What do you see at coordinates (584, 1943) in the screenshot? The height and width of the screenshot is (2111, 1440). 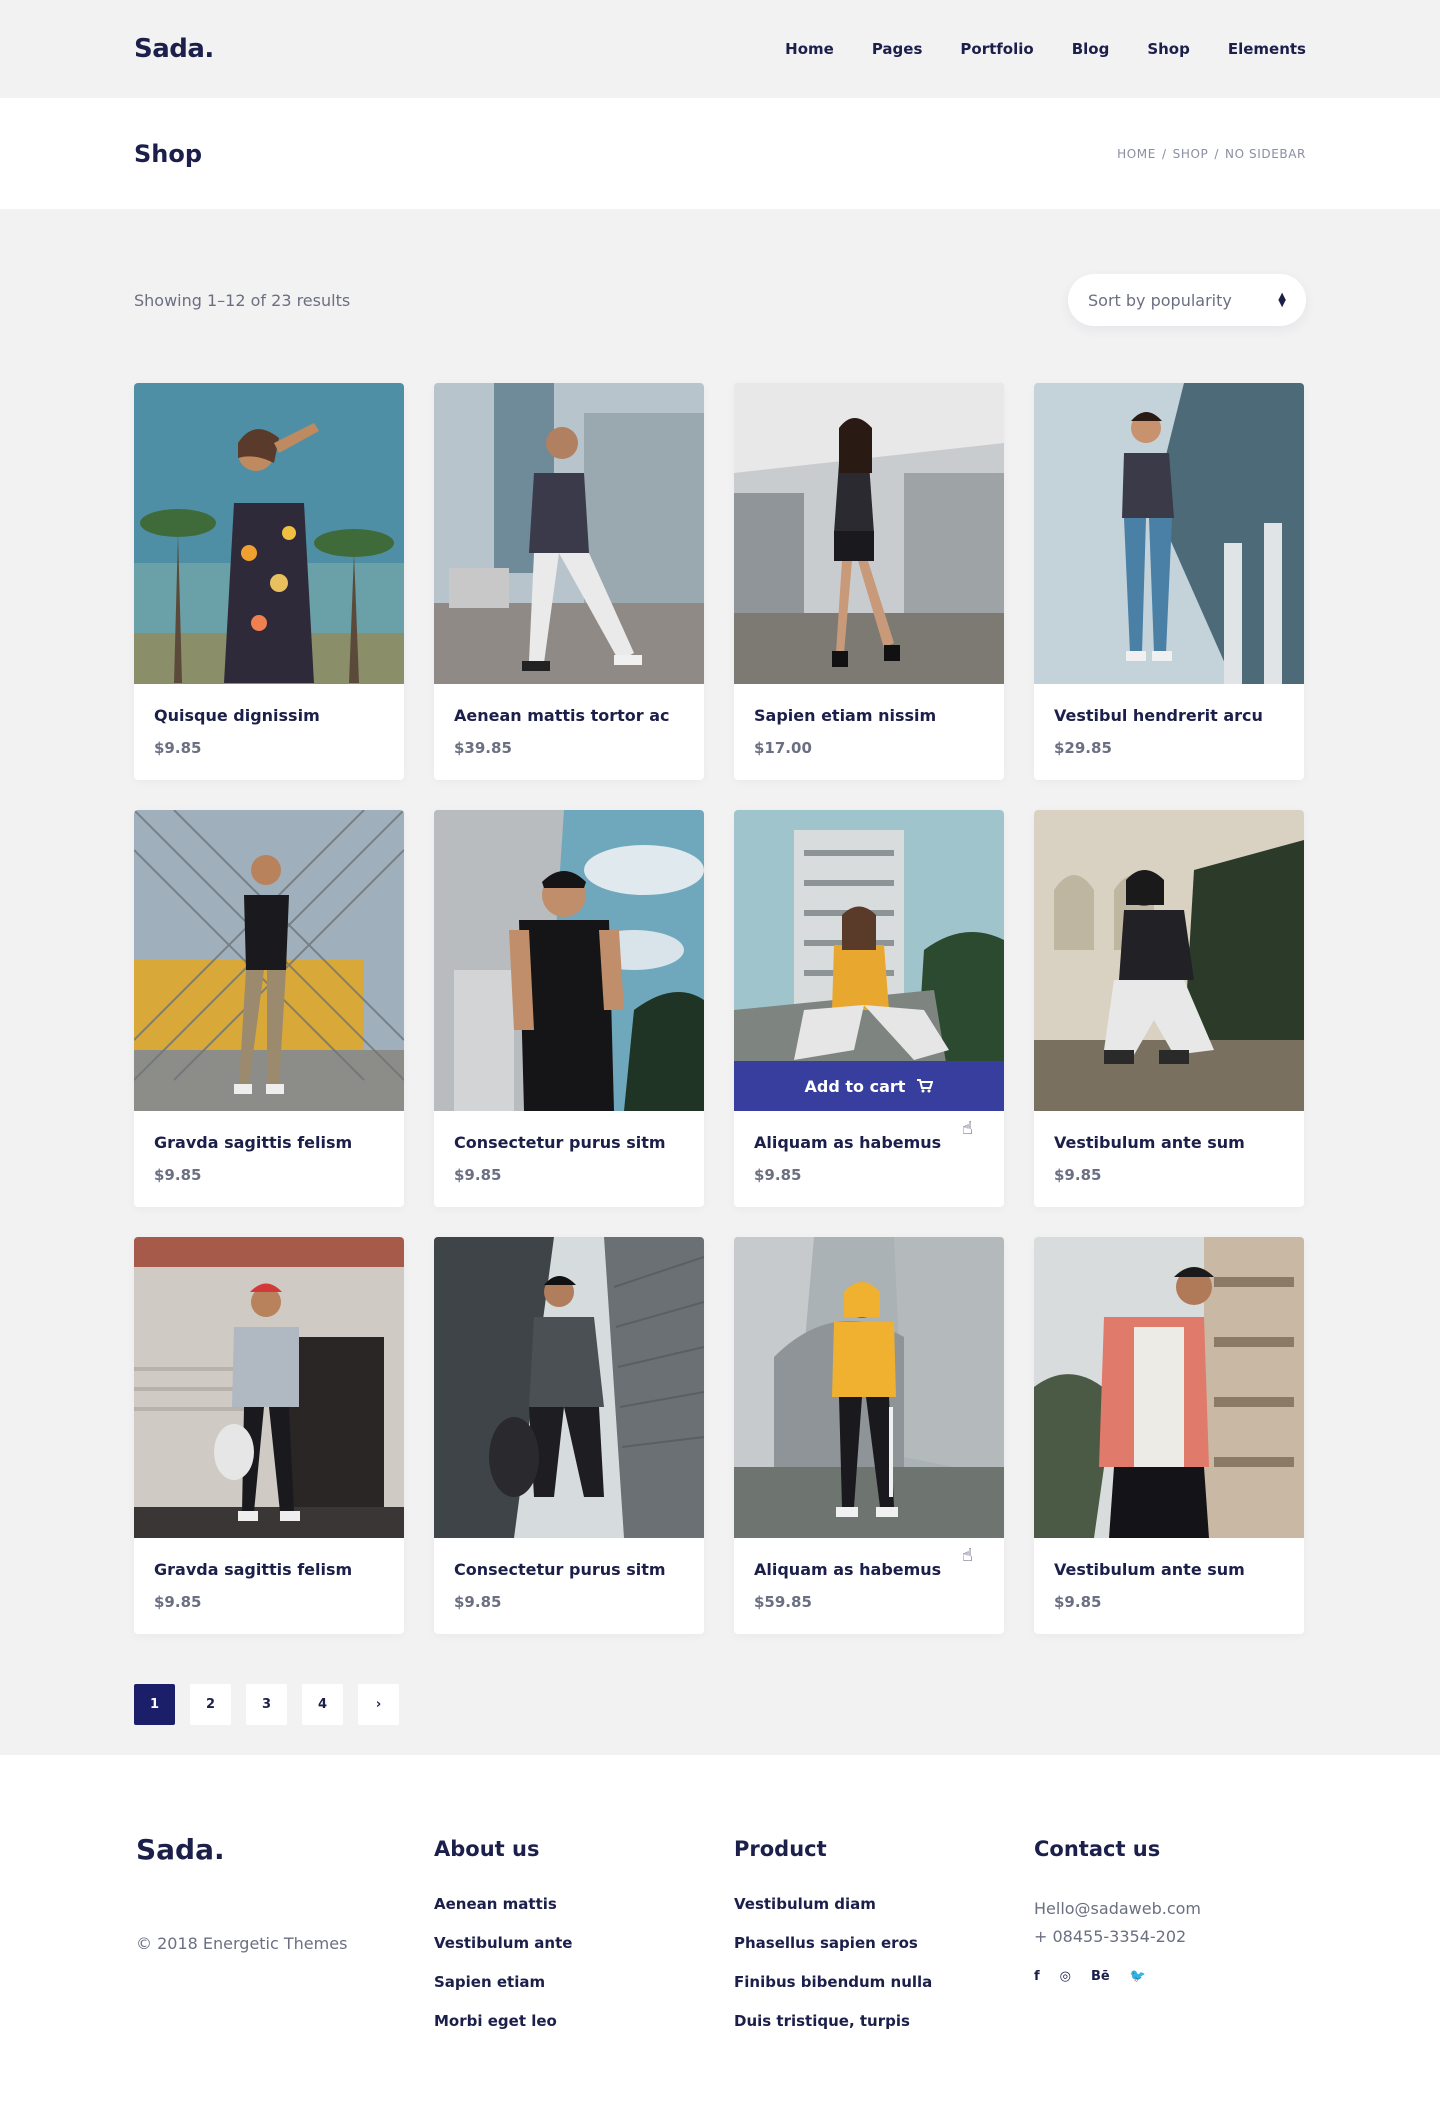 I see `footer-link: Vestibulum ante` at bounding box center [584, 1943].